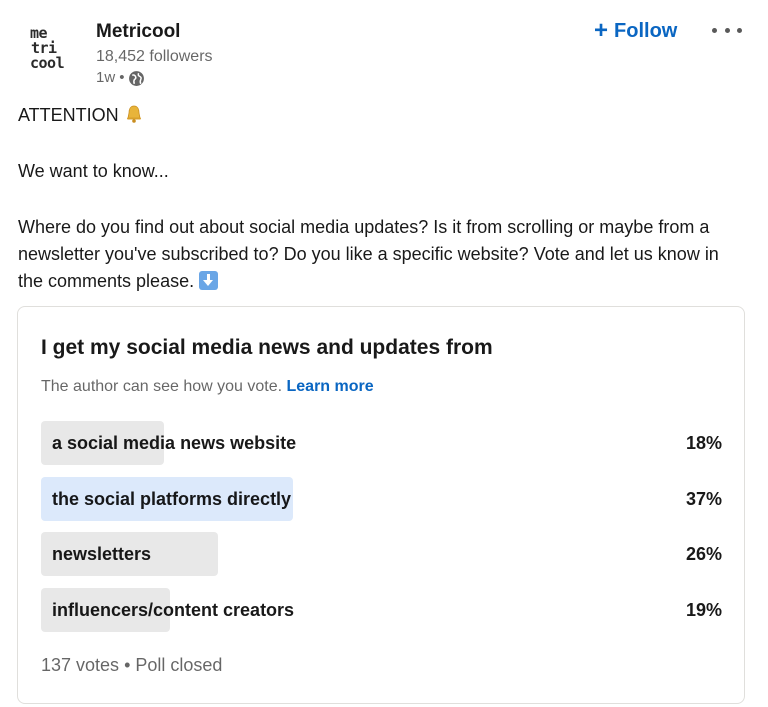  I want to click on poll-option: influencers/content creators 19%, so click(381, 610).